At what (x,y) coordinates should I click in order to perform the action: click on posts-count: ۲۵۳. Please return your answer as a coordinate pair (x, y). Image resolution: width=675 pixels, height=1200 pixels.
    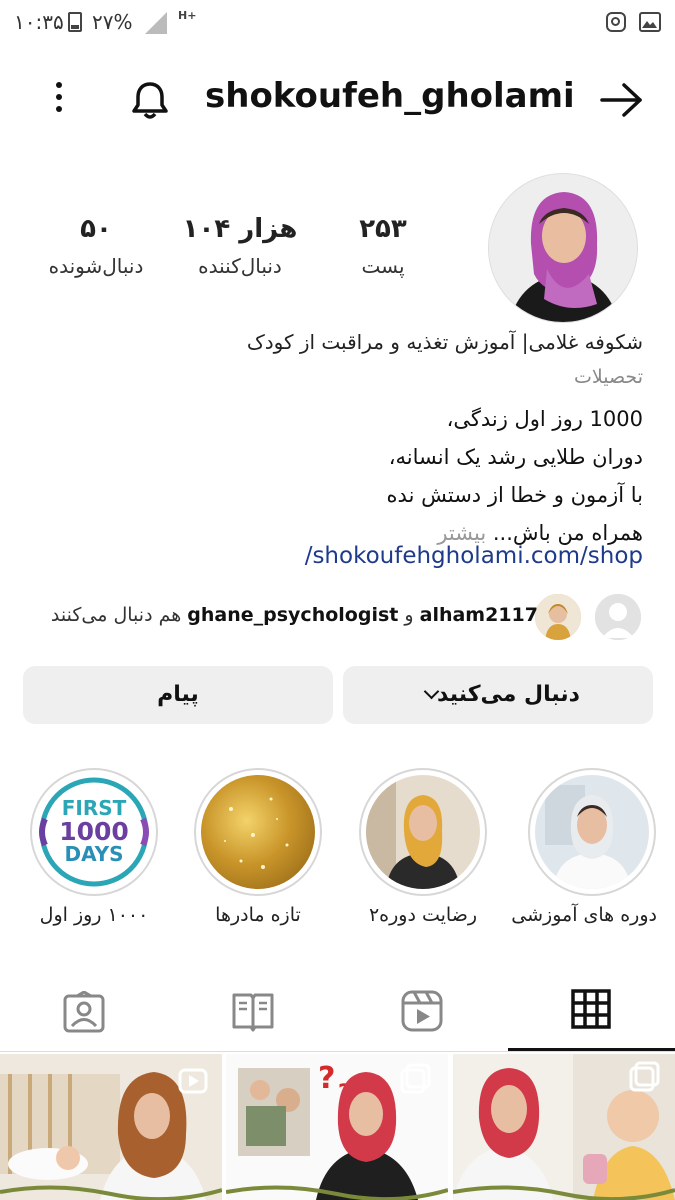
    Looking at the image, I should click on (383, 229).